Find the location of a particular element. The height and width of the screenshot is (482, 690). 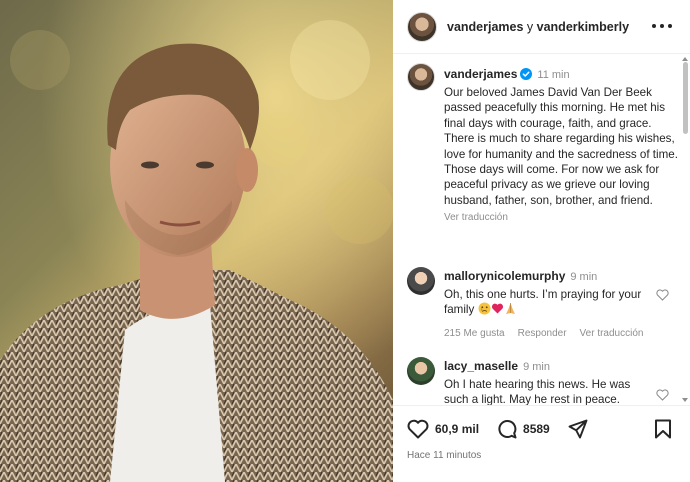

scroll-down-arrow-icon is located at coordinates (685, 400).